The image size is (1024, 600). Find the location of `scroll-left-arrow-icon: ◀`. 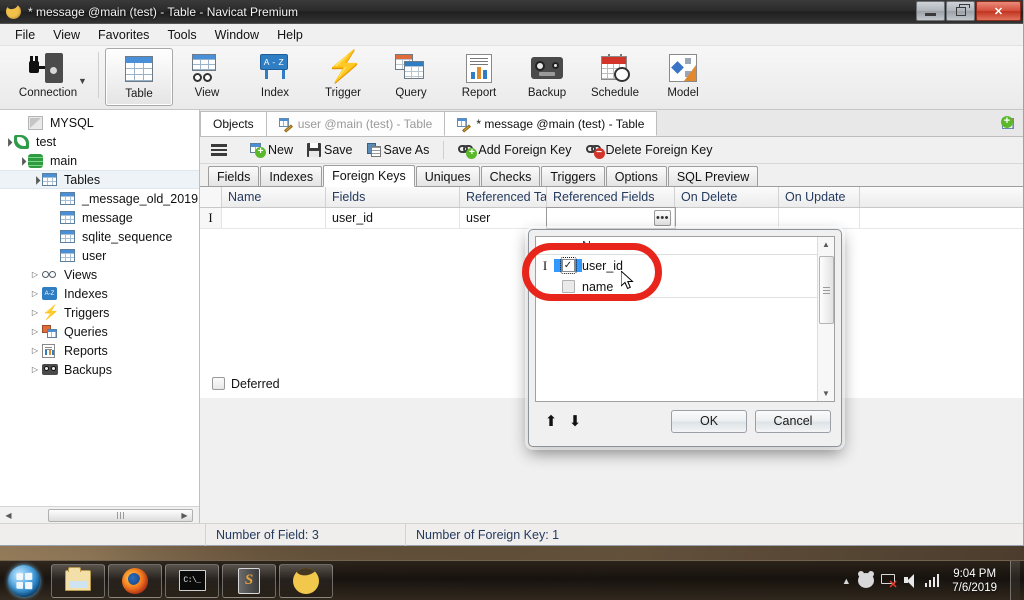

scroll-left-arrow-icon: ◀ is located at coordinates (8, 515).